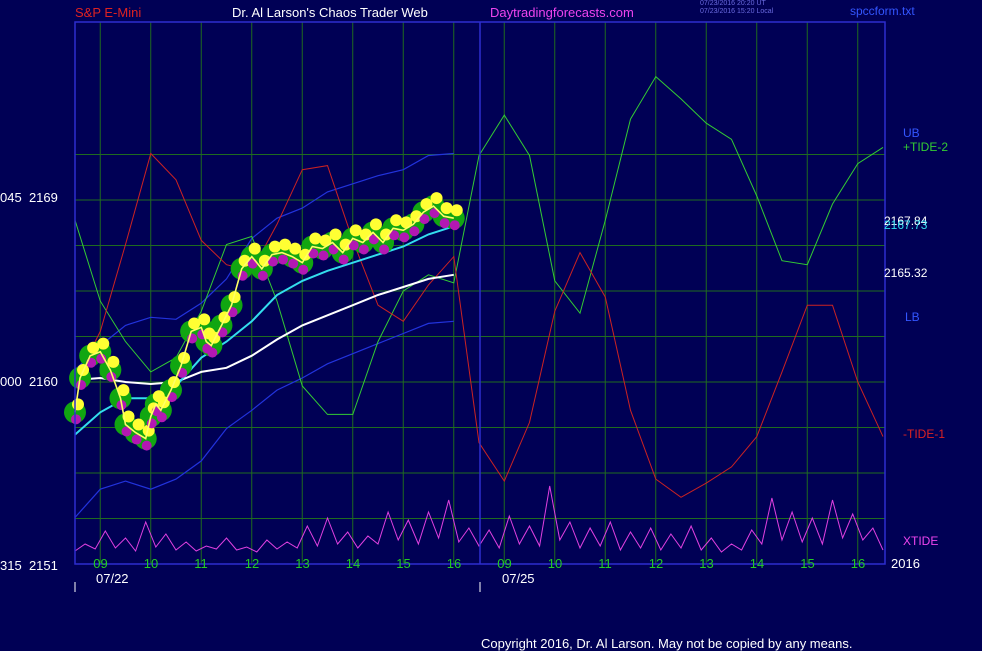 The height and width of the screenshot is (651, 982). I want to click on tide-plus-label: +TIDE-2, so click(926, 147).